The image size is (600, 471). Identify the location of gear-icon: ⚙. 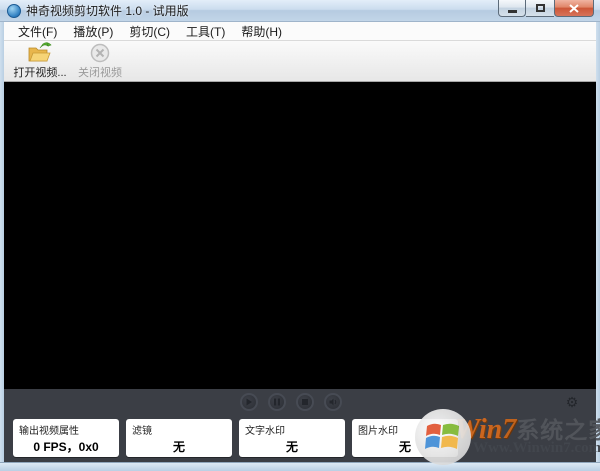
(572, 402).